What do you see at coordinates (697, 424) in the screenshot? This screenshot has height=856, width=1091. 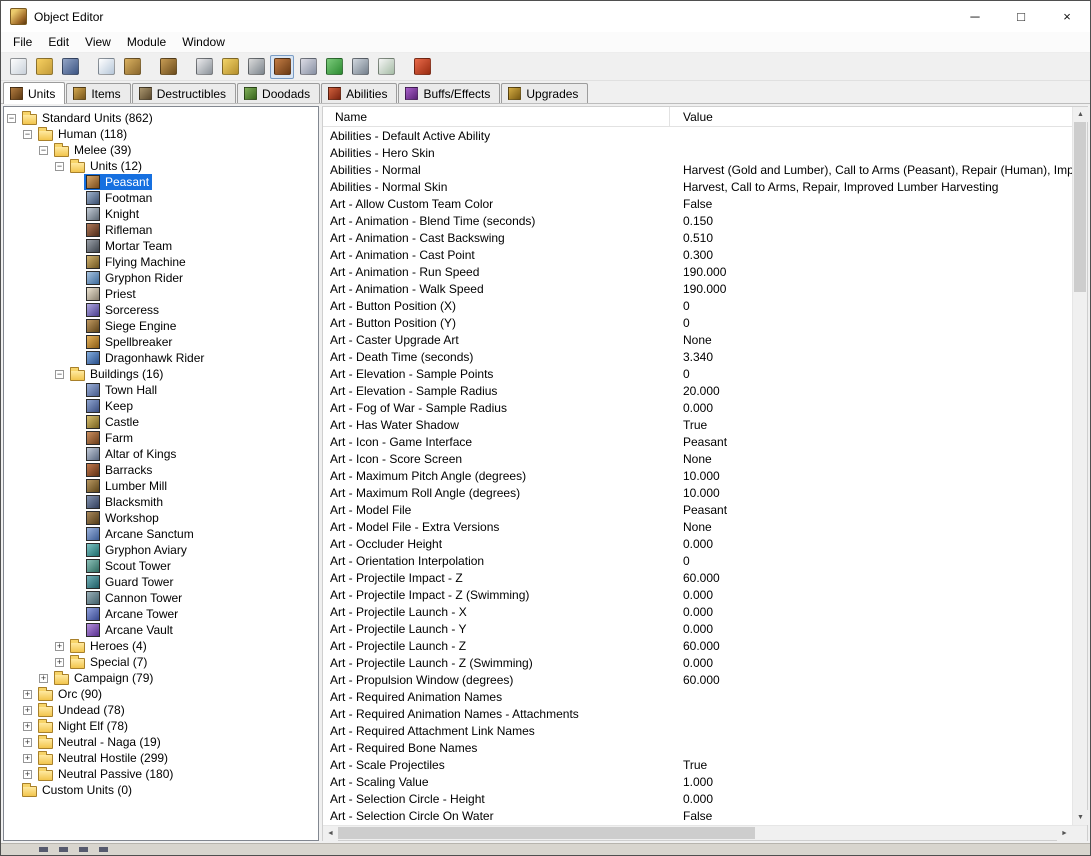 I see `property-row: Art - Has Water Shadow True` at bounding box center [697, 424].